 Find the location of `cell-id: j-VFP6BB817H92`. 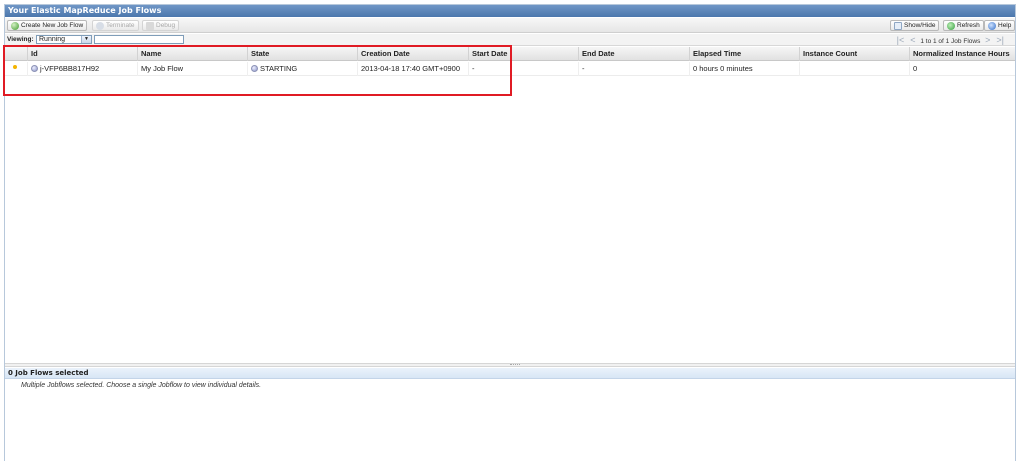

cell-id: j-VFP6BB817H92 is located at coordinates (82, 69).